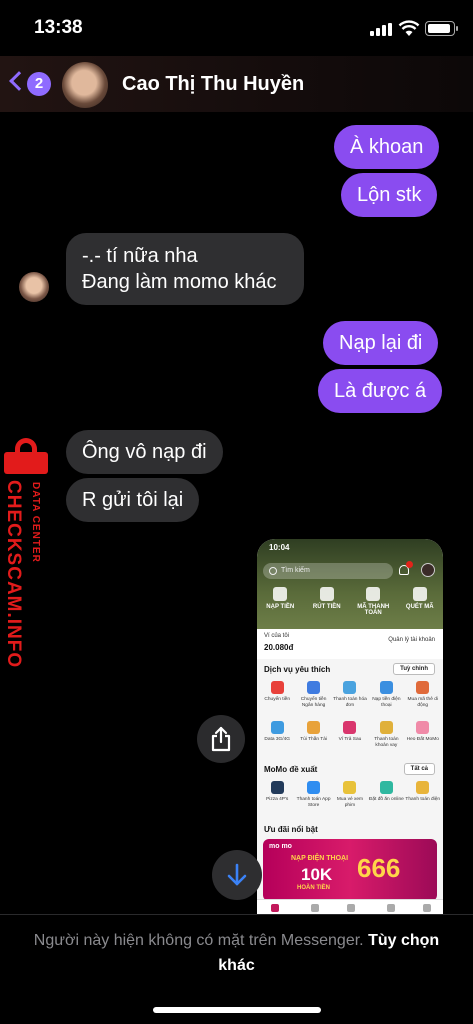 This screenshot has width=473, height=1024. What do you see at coordinates (409, 564) in the screenshot?
I see `notification-dot` at bounding box center [409, 564].